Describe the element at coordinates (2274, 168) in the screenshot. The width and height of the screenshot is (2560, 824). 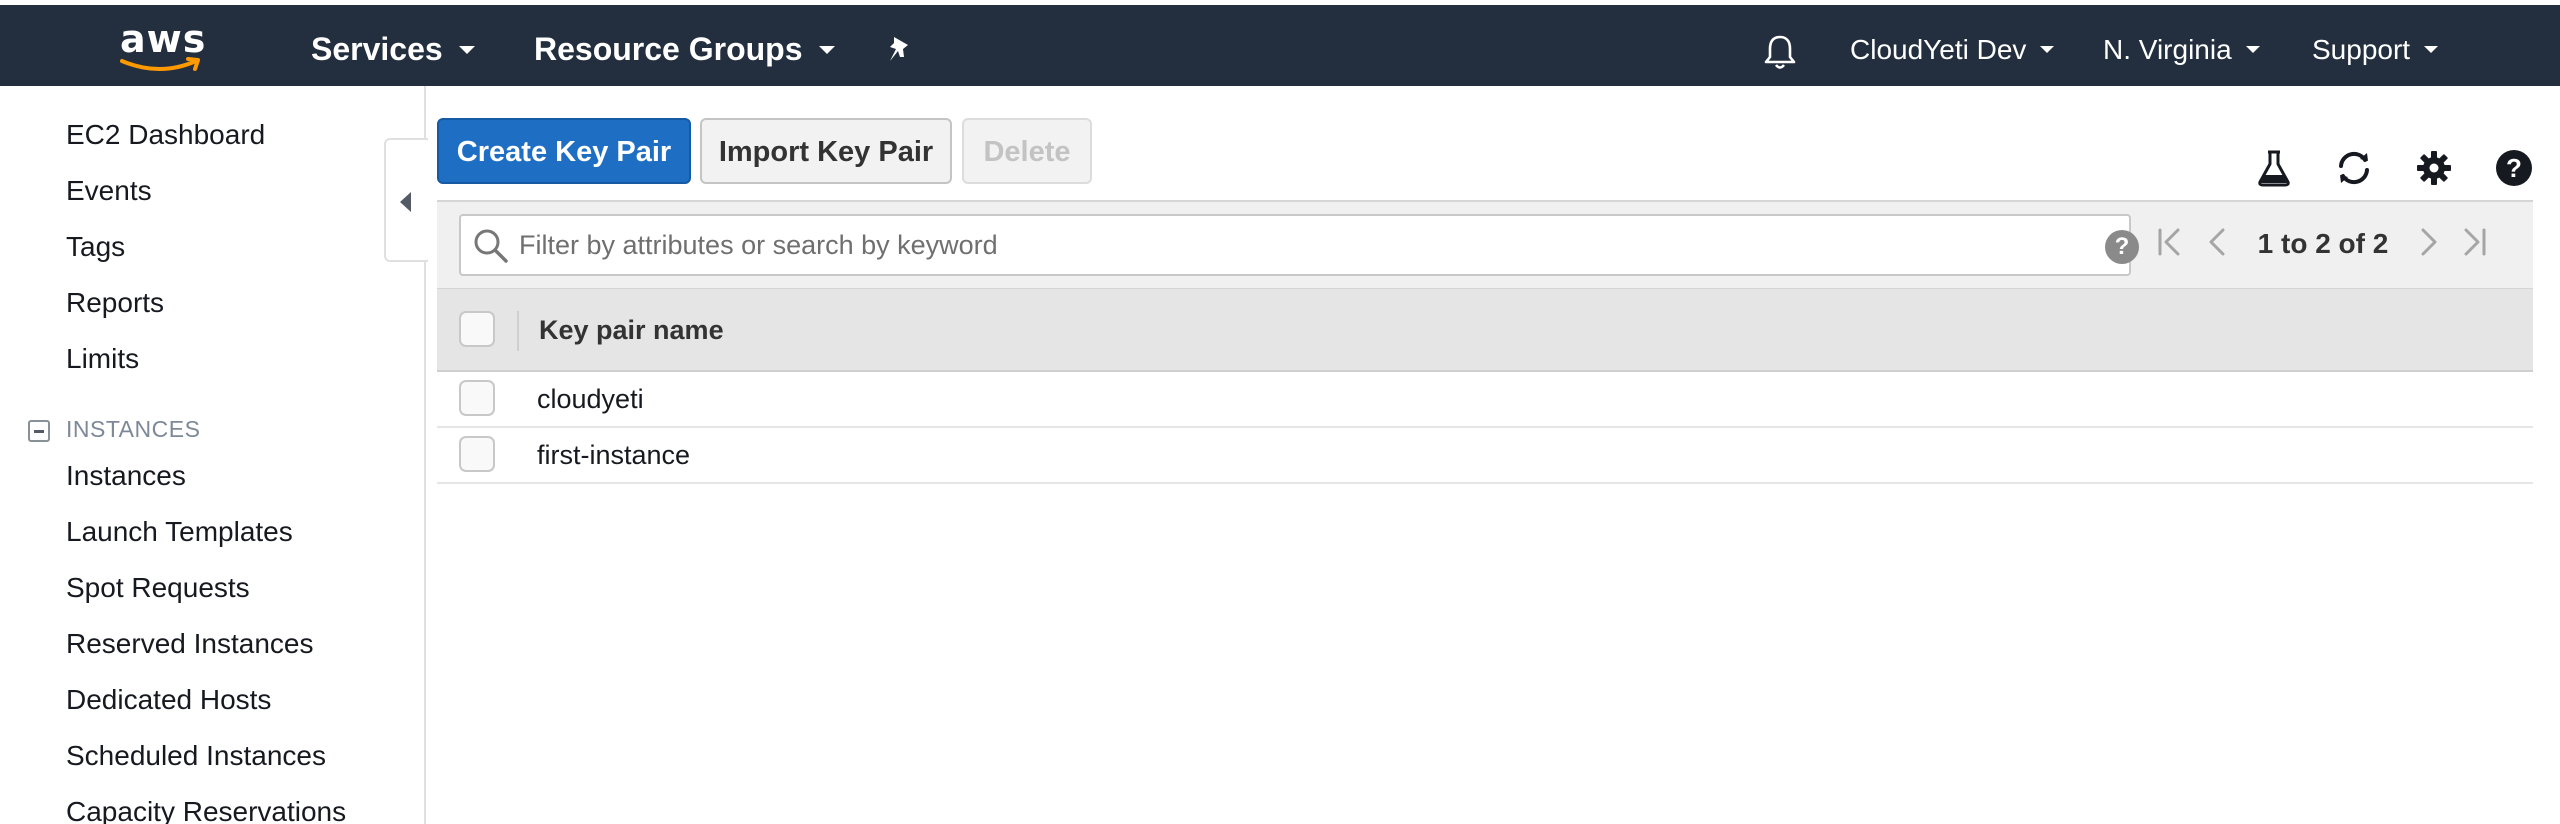
I see `flask-icon` at that location.